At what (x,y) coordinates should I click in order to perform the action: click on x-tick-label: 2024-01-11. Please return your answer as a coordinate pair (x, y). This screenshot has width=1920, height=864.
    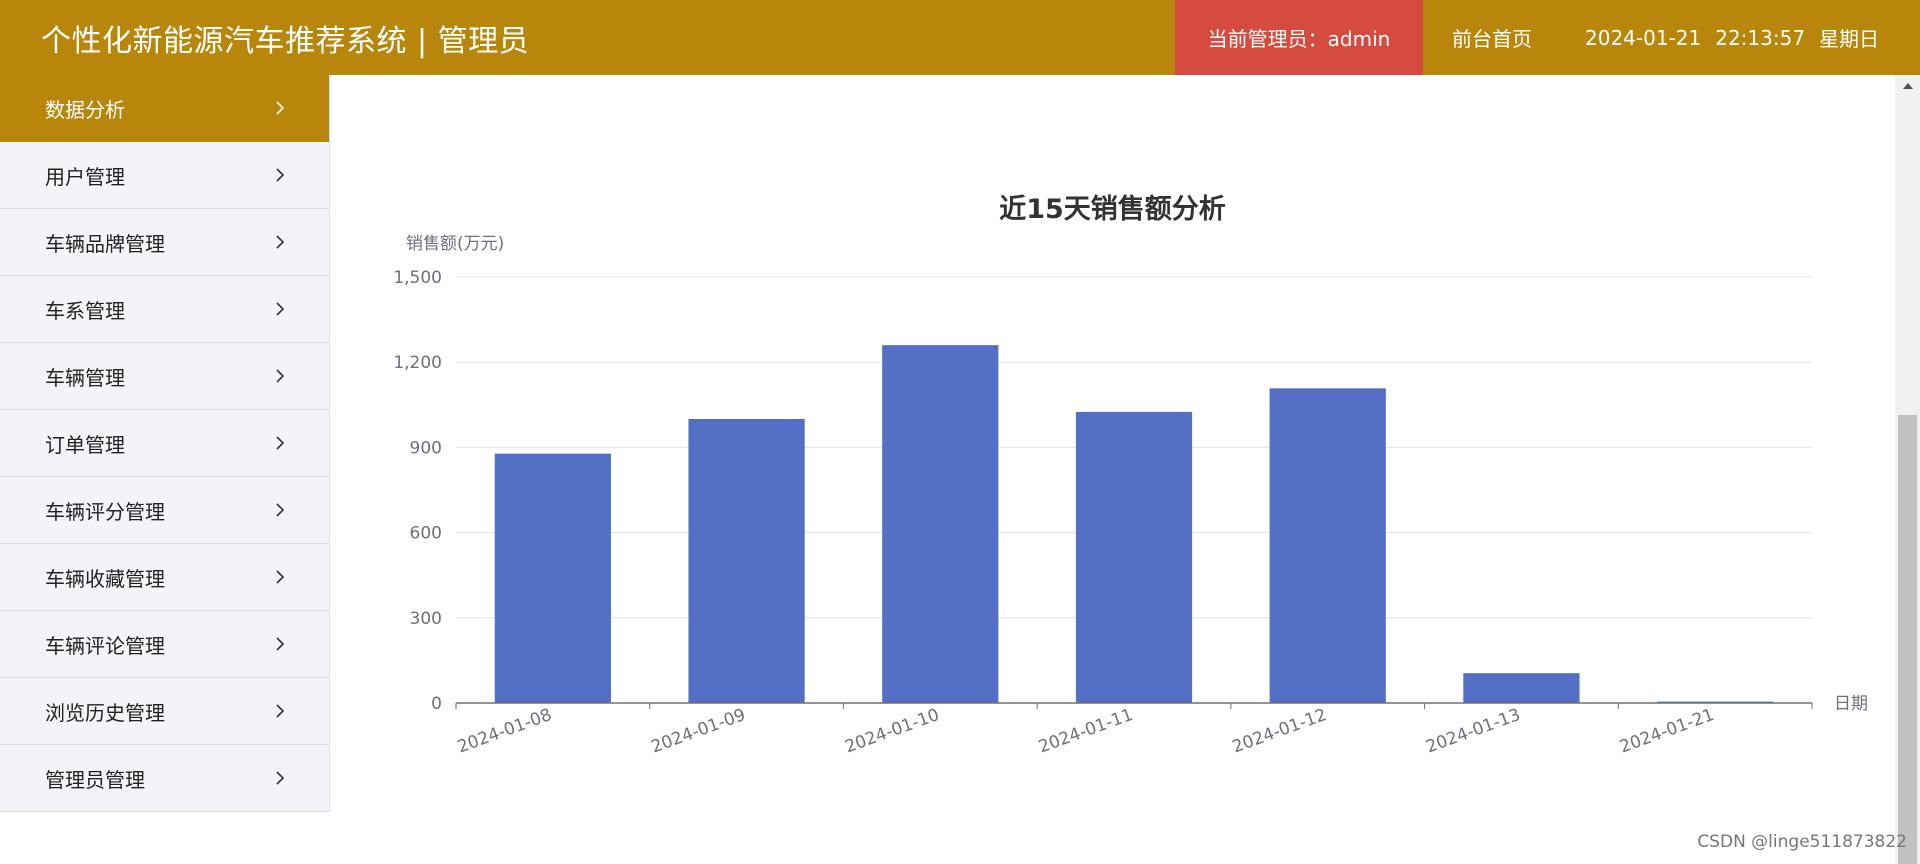
    Looking at the image, I should click on (1086, 731).